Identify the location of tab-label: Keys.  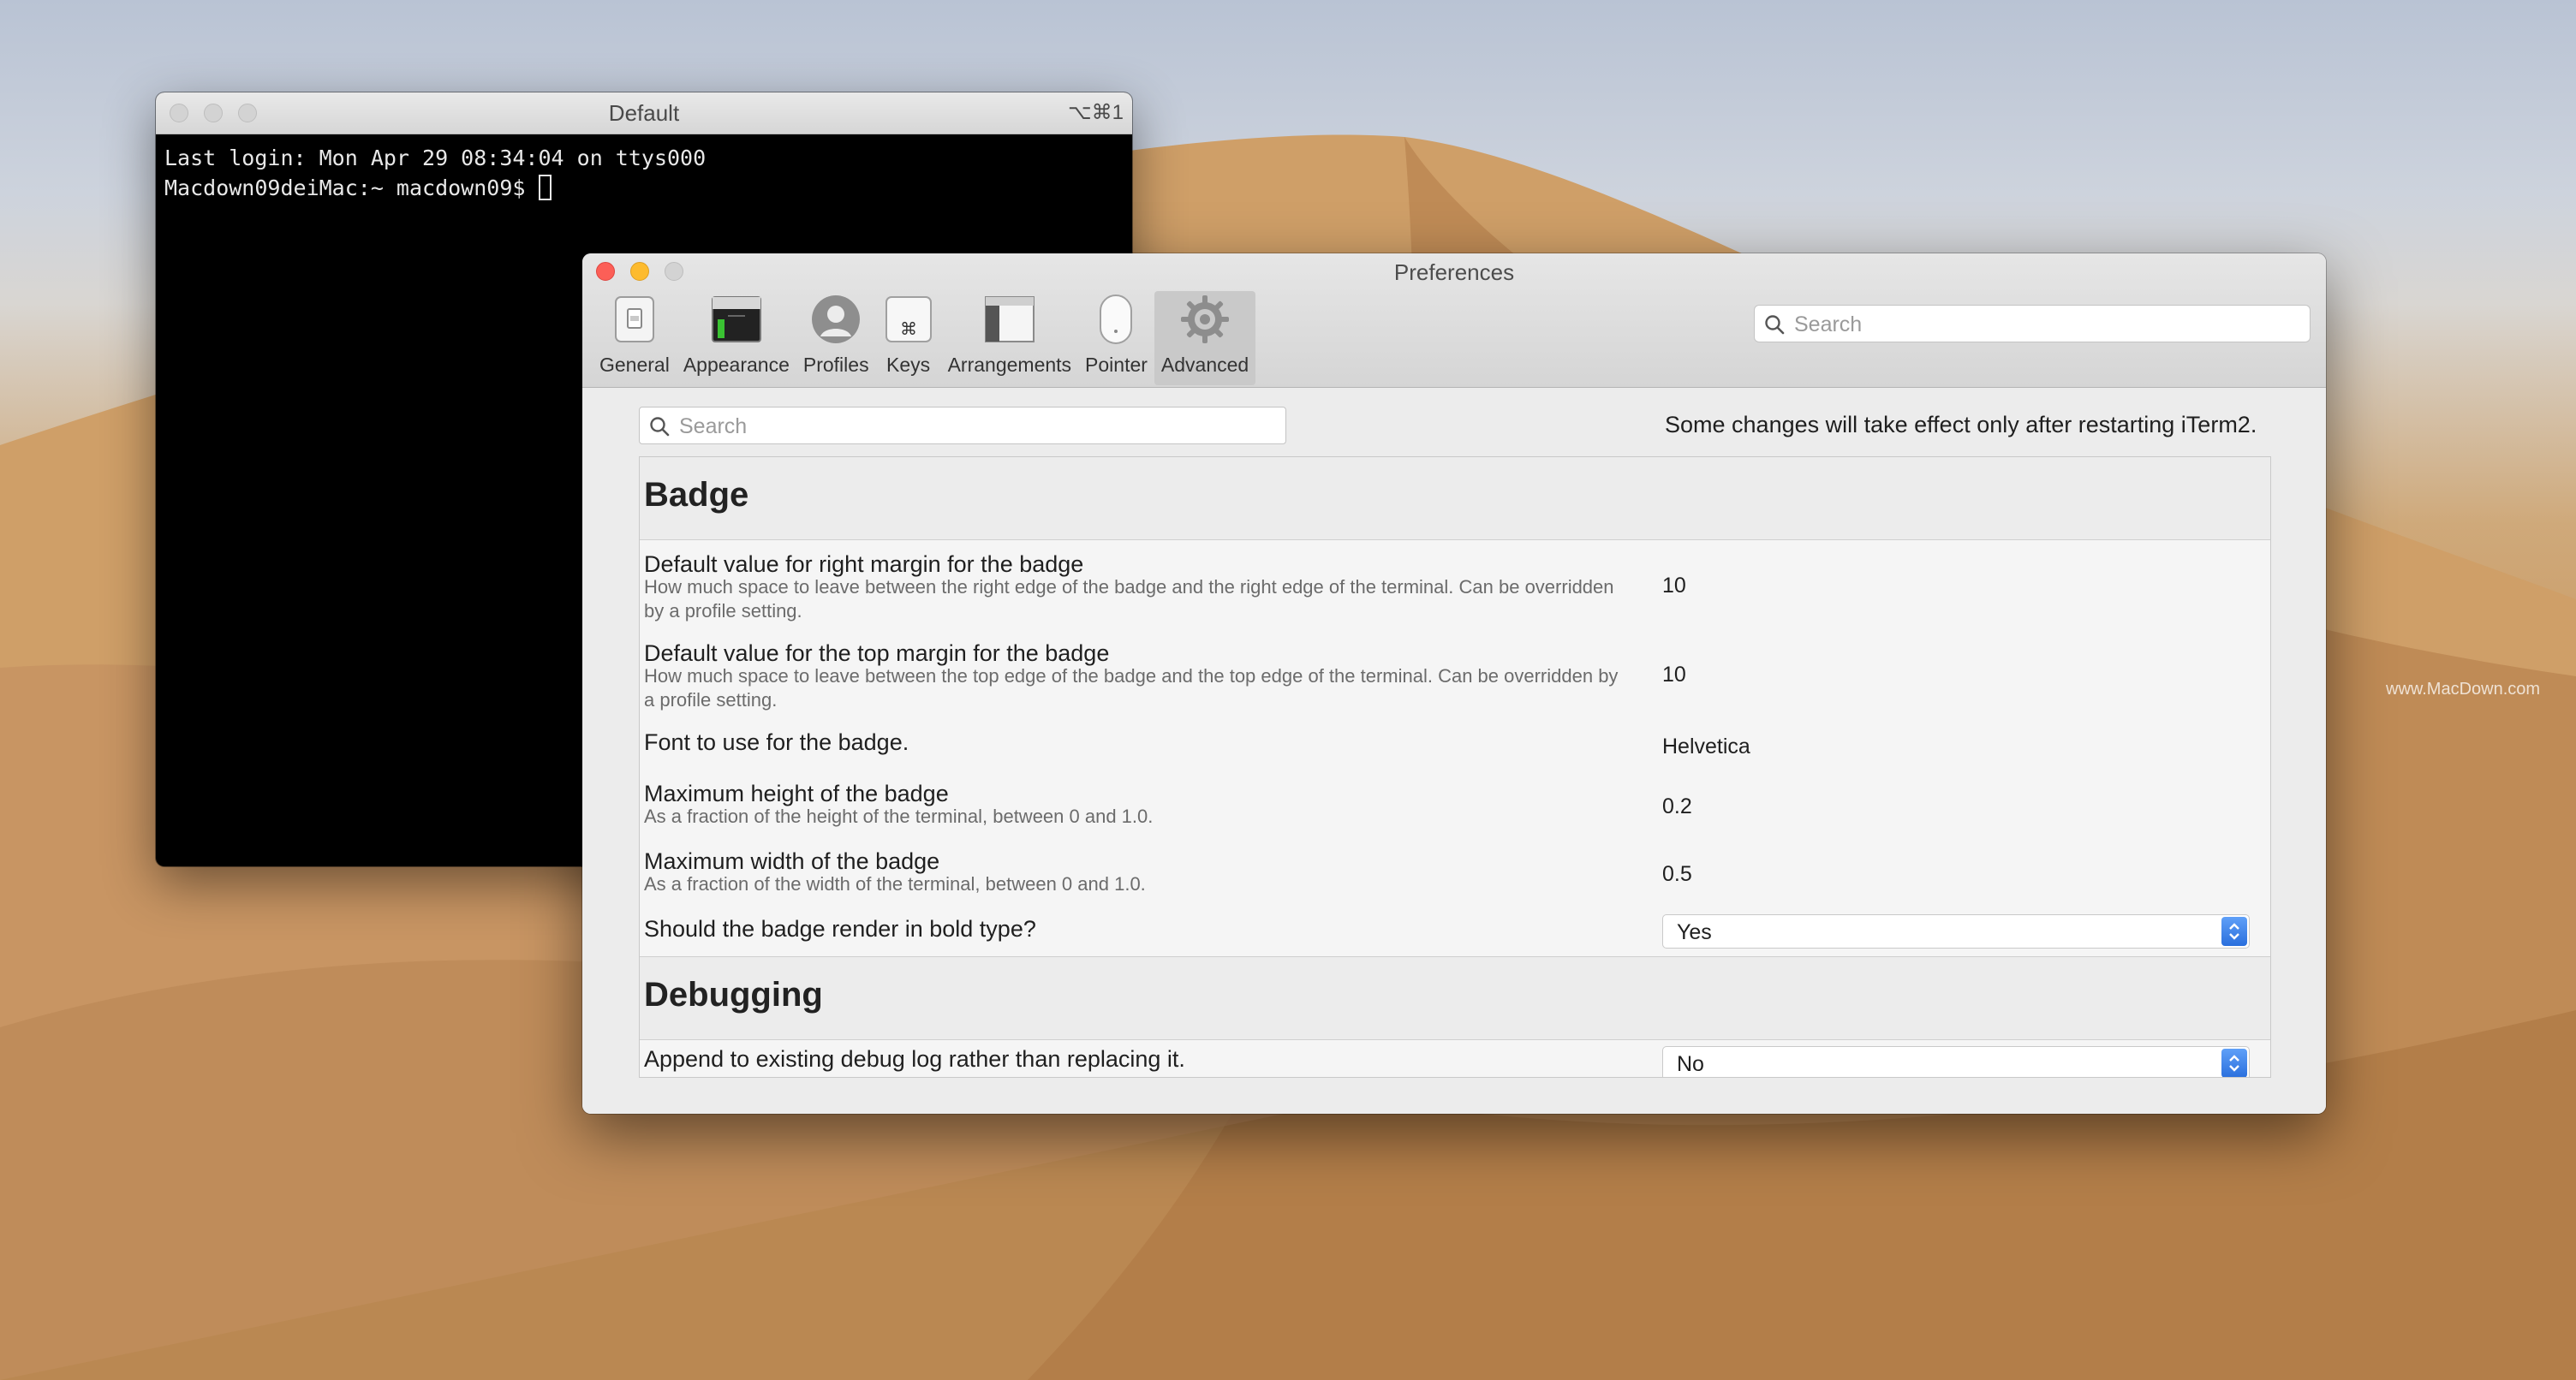
(909, 365).